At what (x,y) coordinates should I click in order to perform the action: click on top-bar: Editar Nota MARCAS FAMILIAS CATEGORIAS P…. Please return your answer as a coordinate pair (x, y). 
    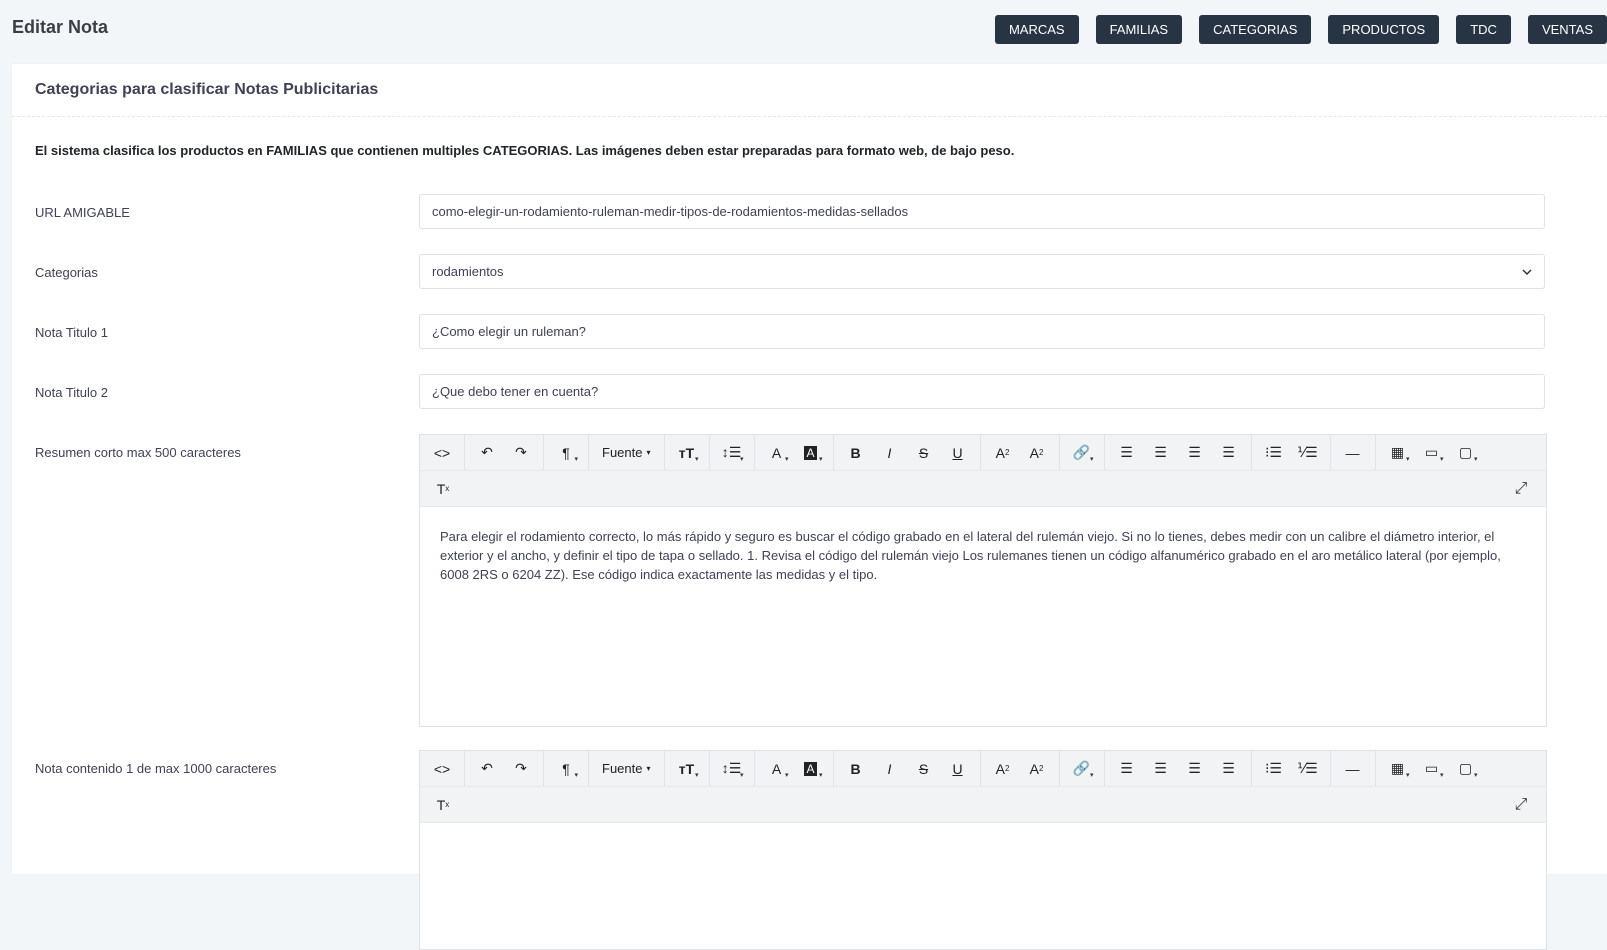
    Looking at the image, I should click on (803, 29).